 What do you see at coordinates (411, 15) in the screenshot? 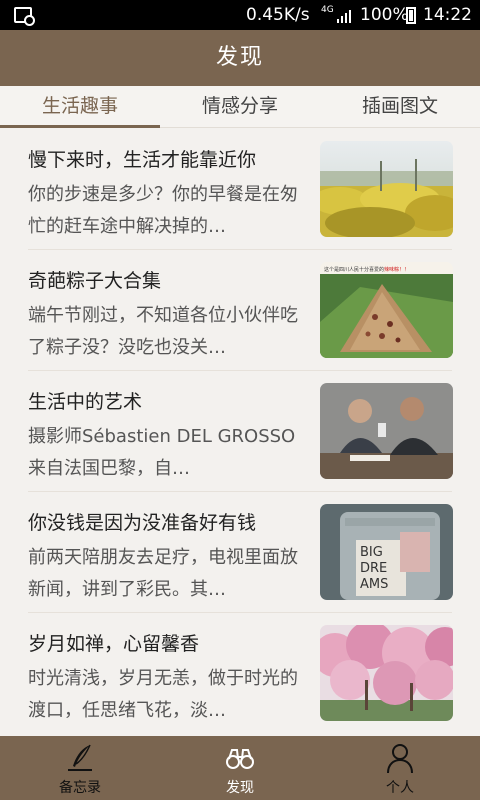
I see `battery-icon` at bounding box center [411, 15].